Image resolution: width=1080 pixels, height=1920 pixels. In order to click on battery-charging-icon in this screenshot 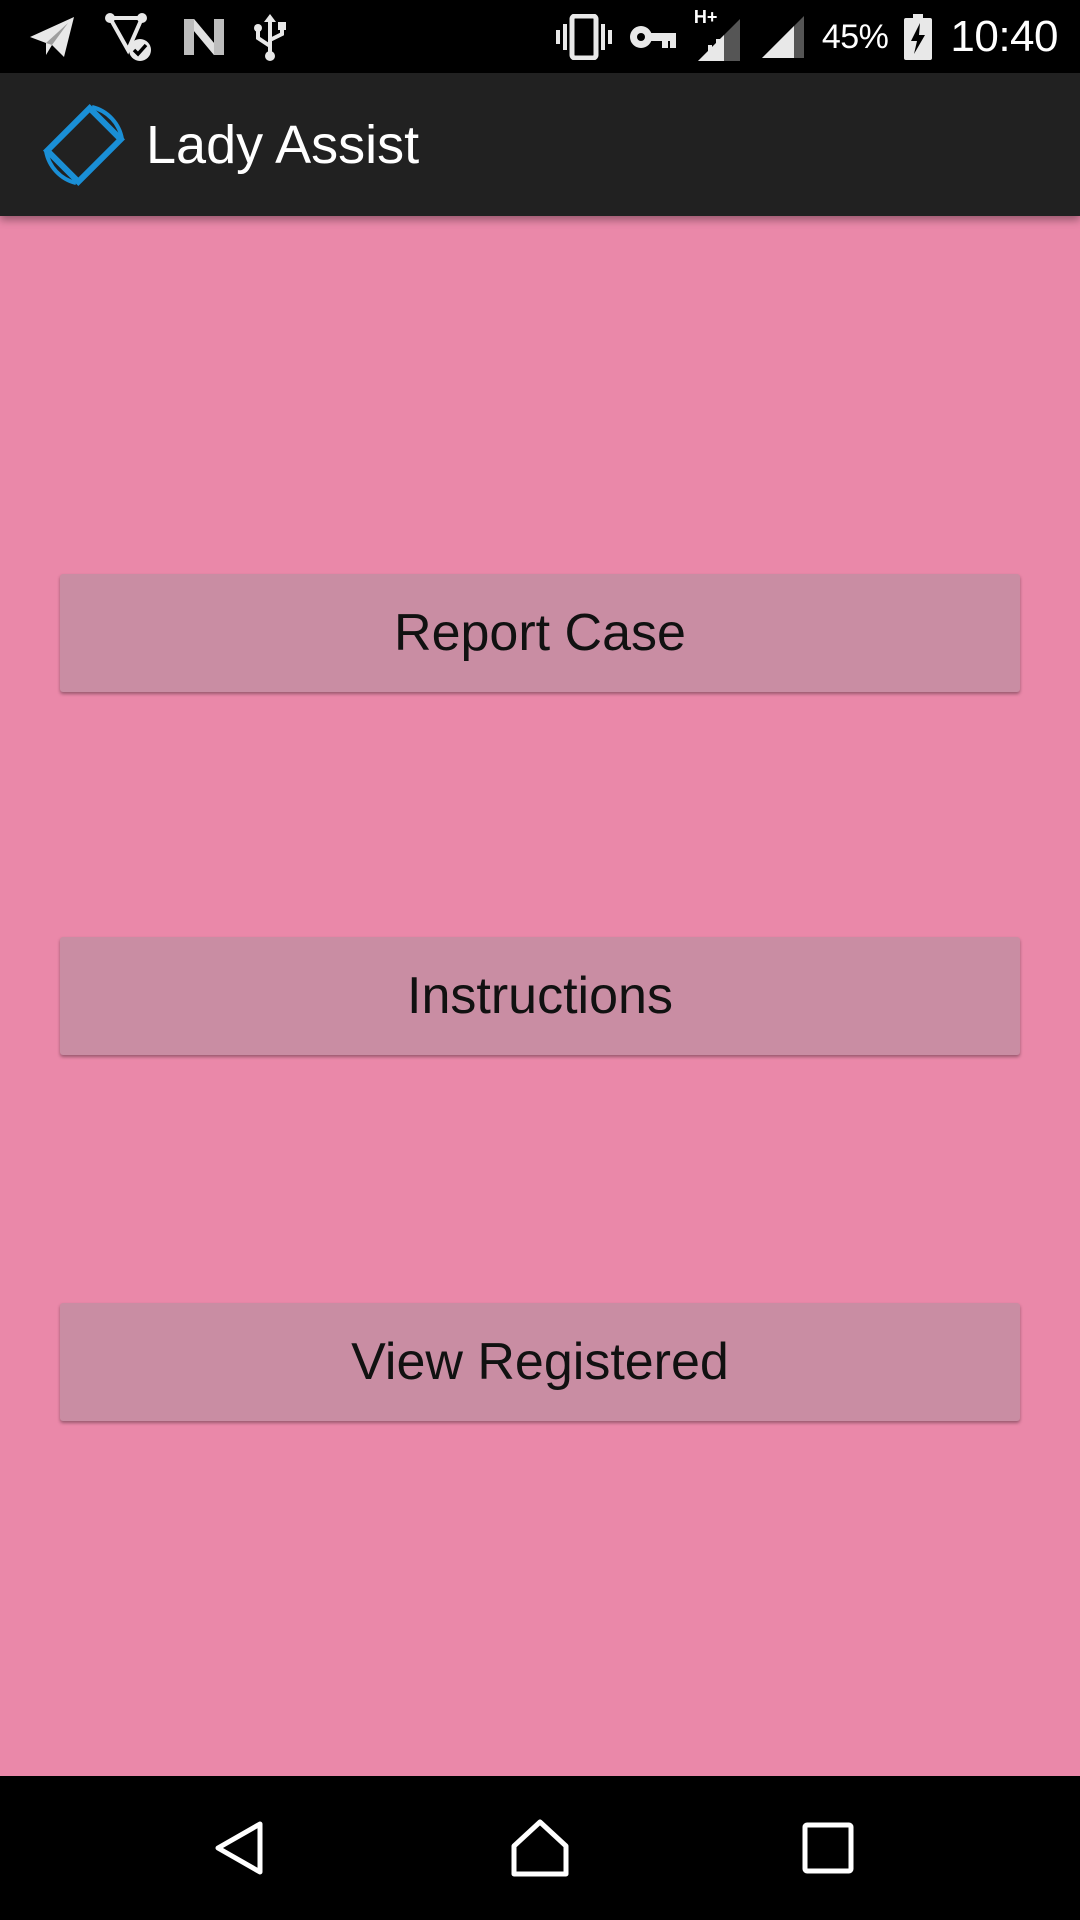, I will do `click(918, 37)`.